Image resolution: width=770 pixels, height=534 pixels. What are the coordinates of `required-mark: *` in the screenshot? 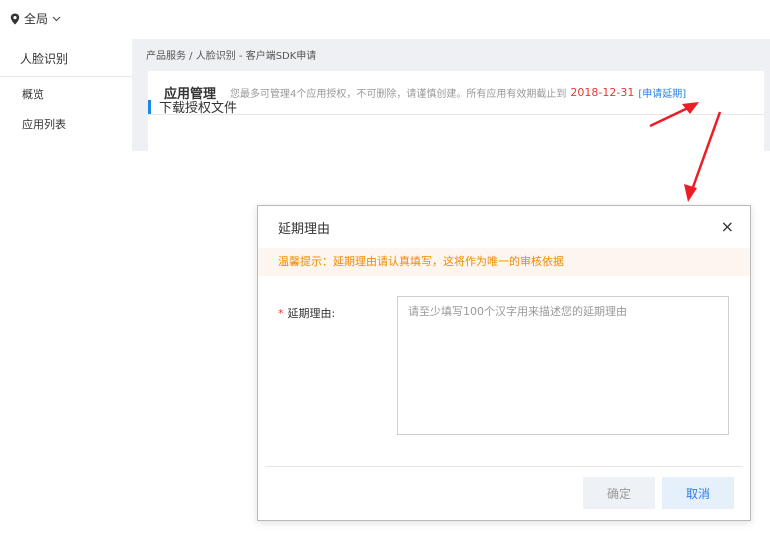 It's located at (281, 313).